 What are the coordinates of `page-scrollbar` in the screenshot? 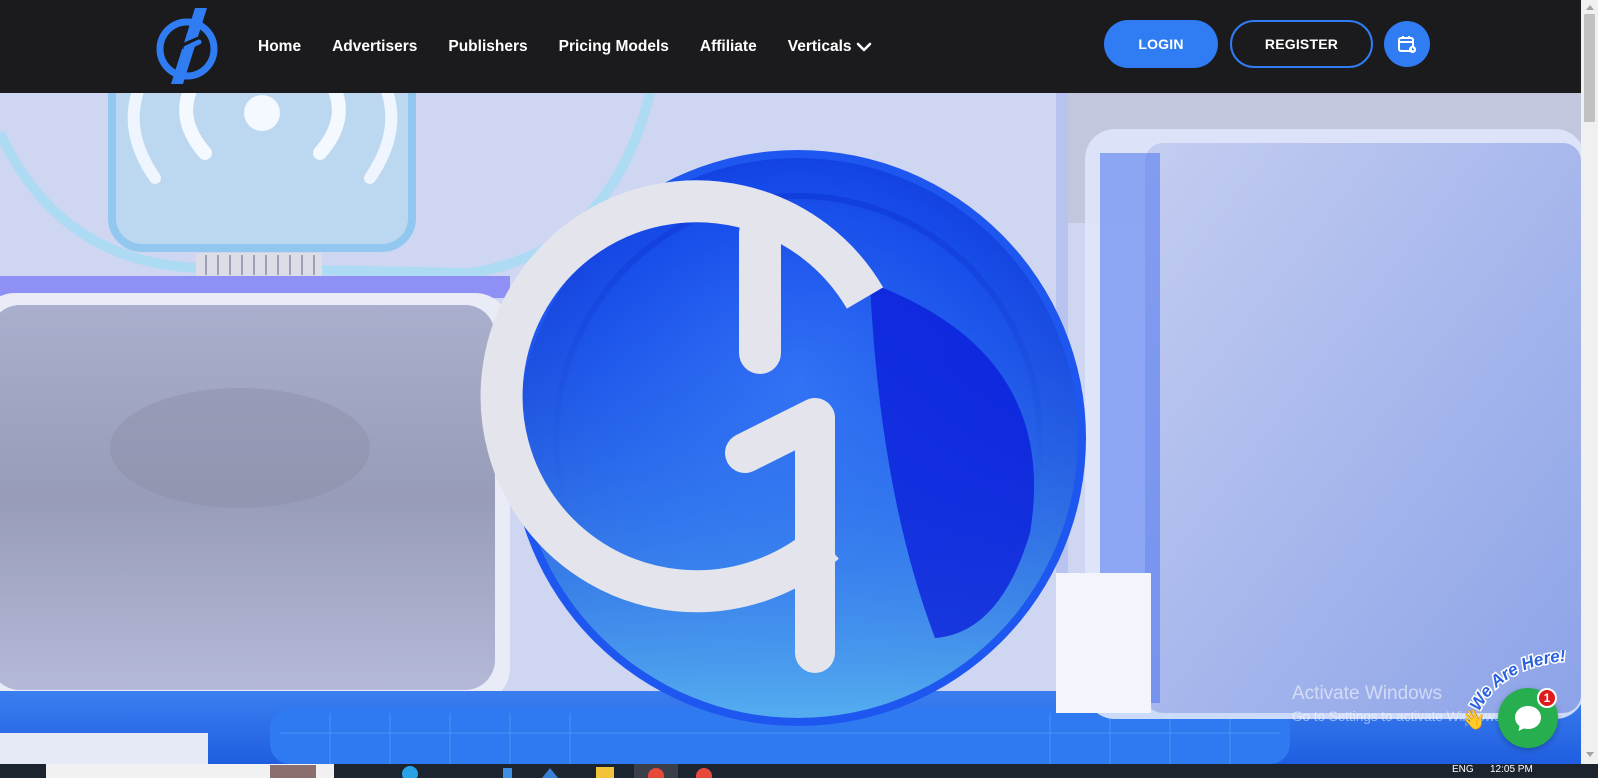 It's located at (1589, 382).